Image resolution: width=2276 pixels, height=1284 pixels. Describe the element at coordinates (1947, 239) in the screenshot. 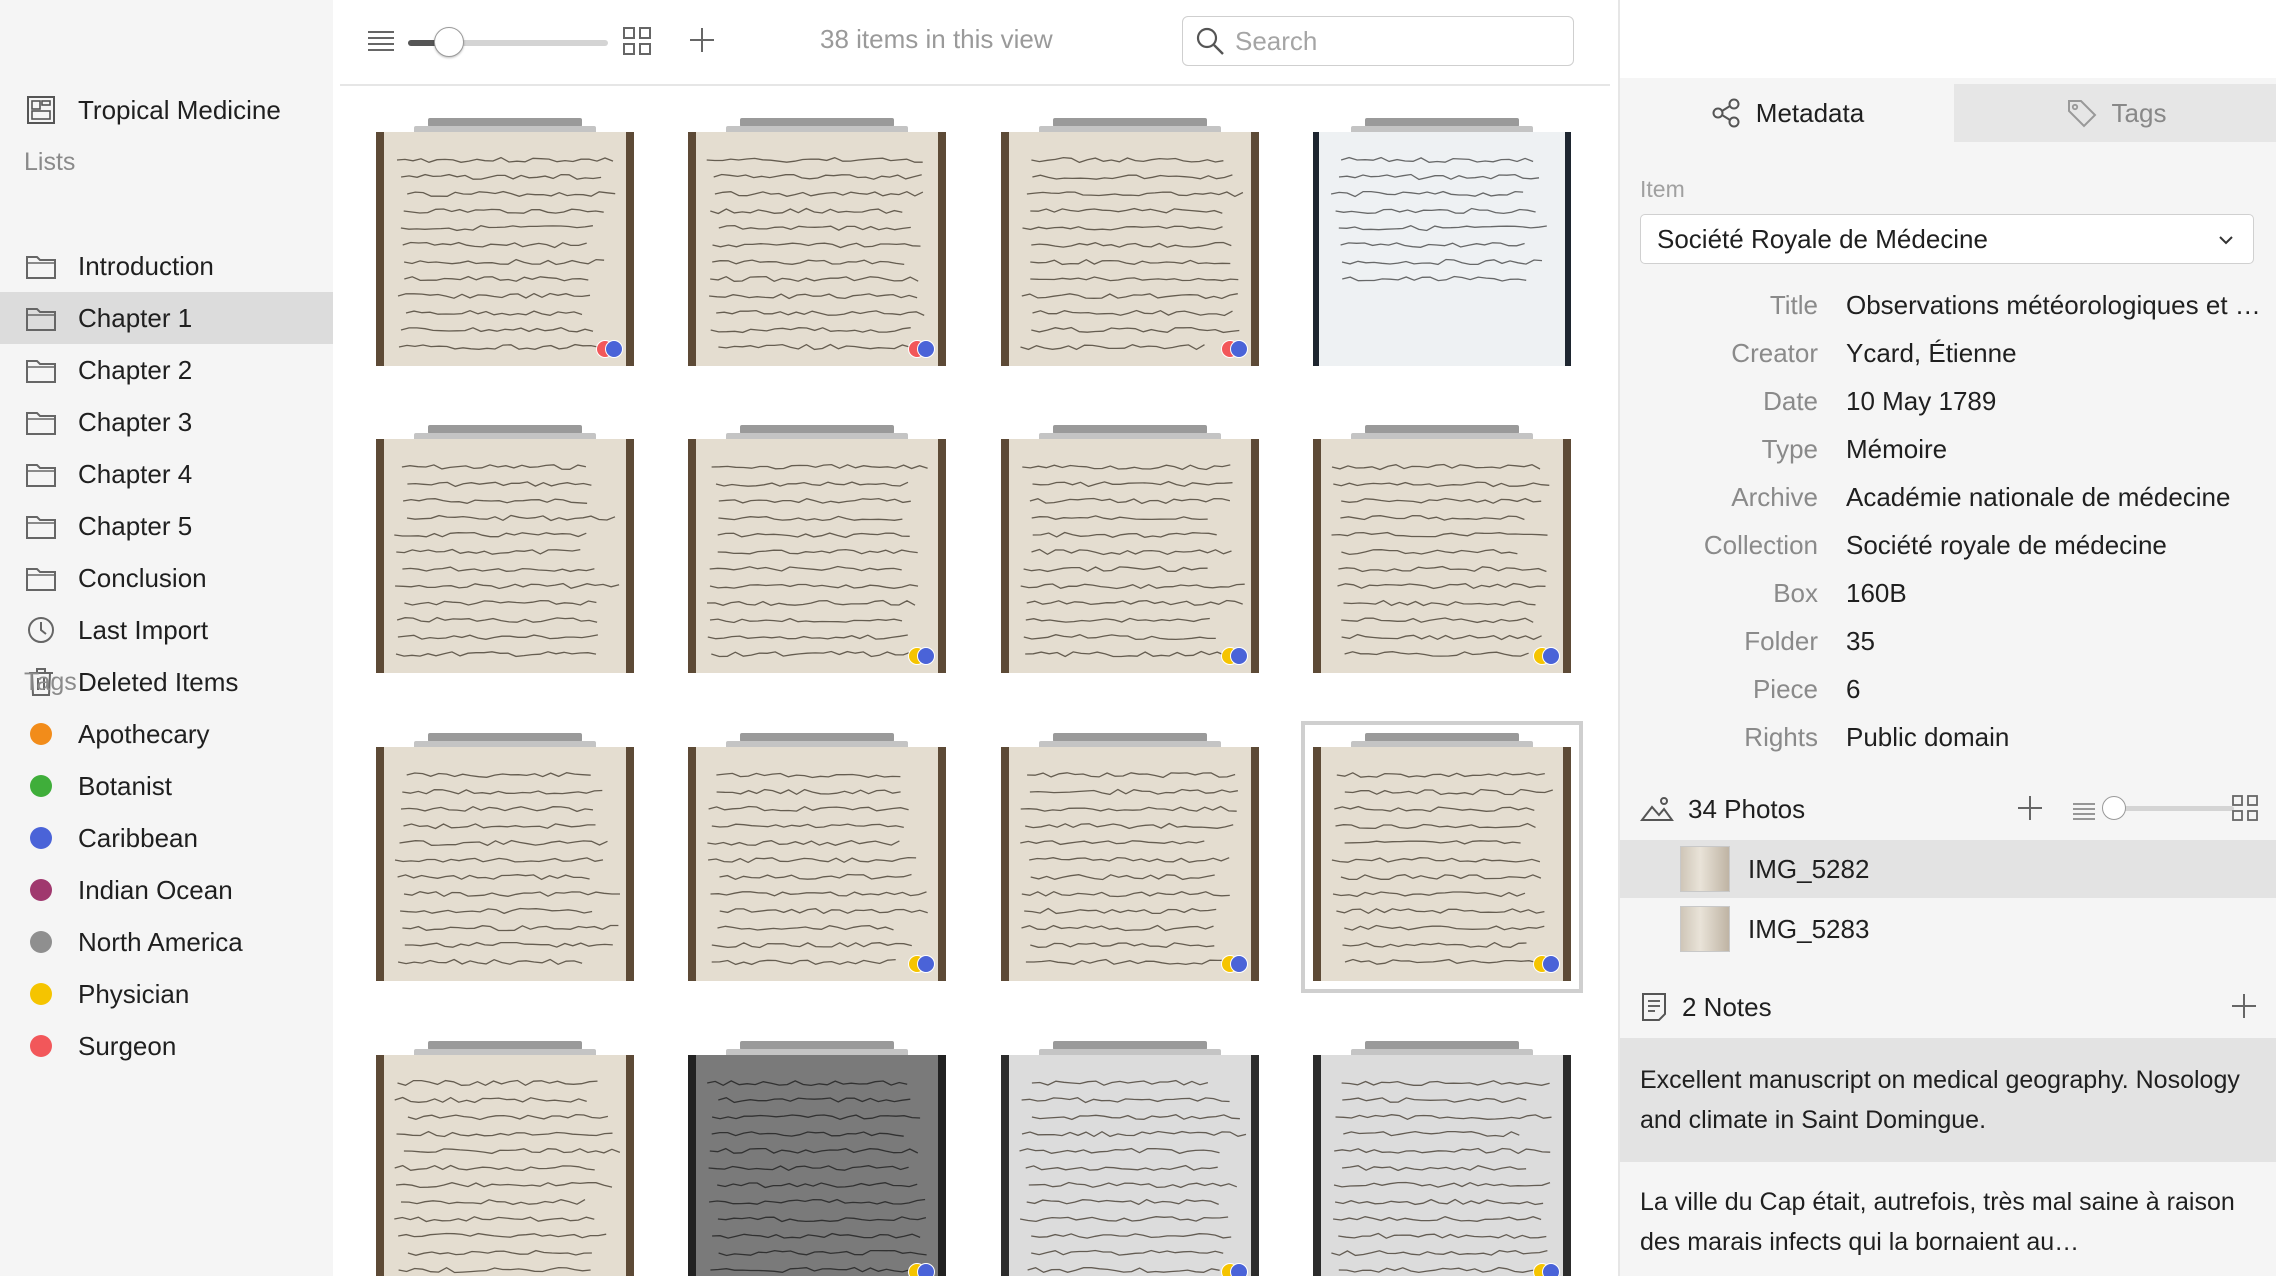

I see `item-type-select: Société Royale de Médecine` at that location.